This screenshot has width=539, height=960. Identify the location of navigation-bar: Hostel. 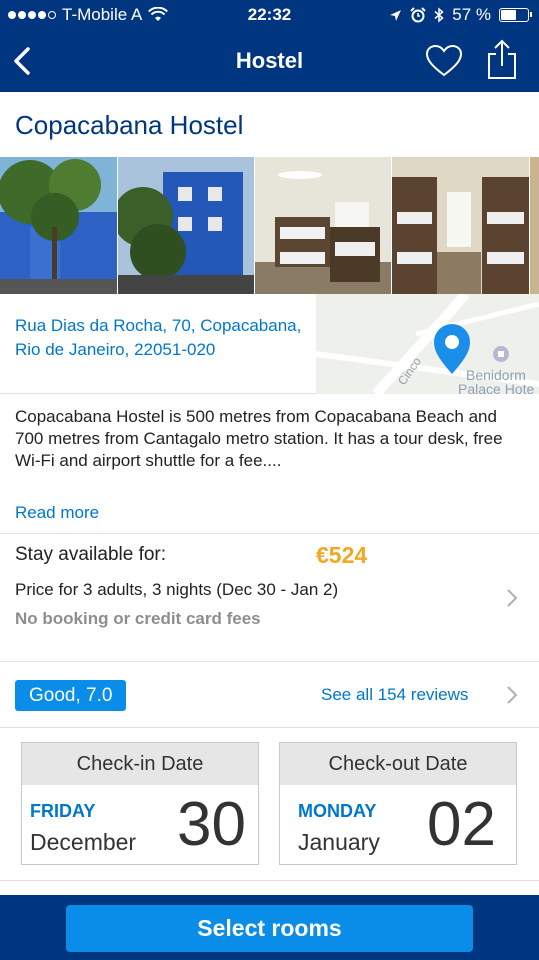
(269, 61).